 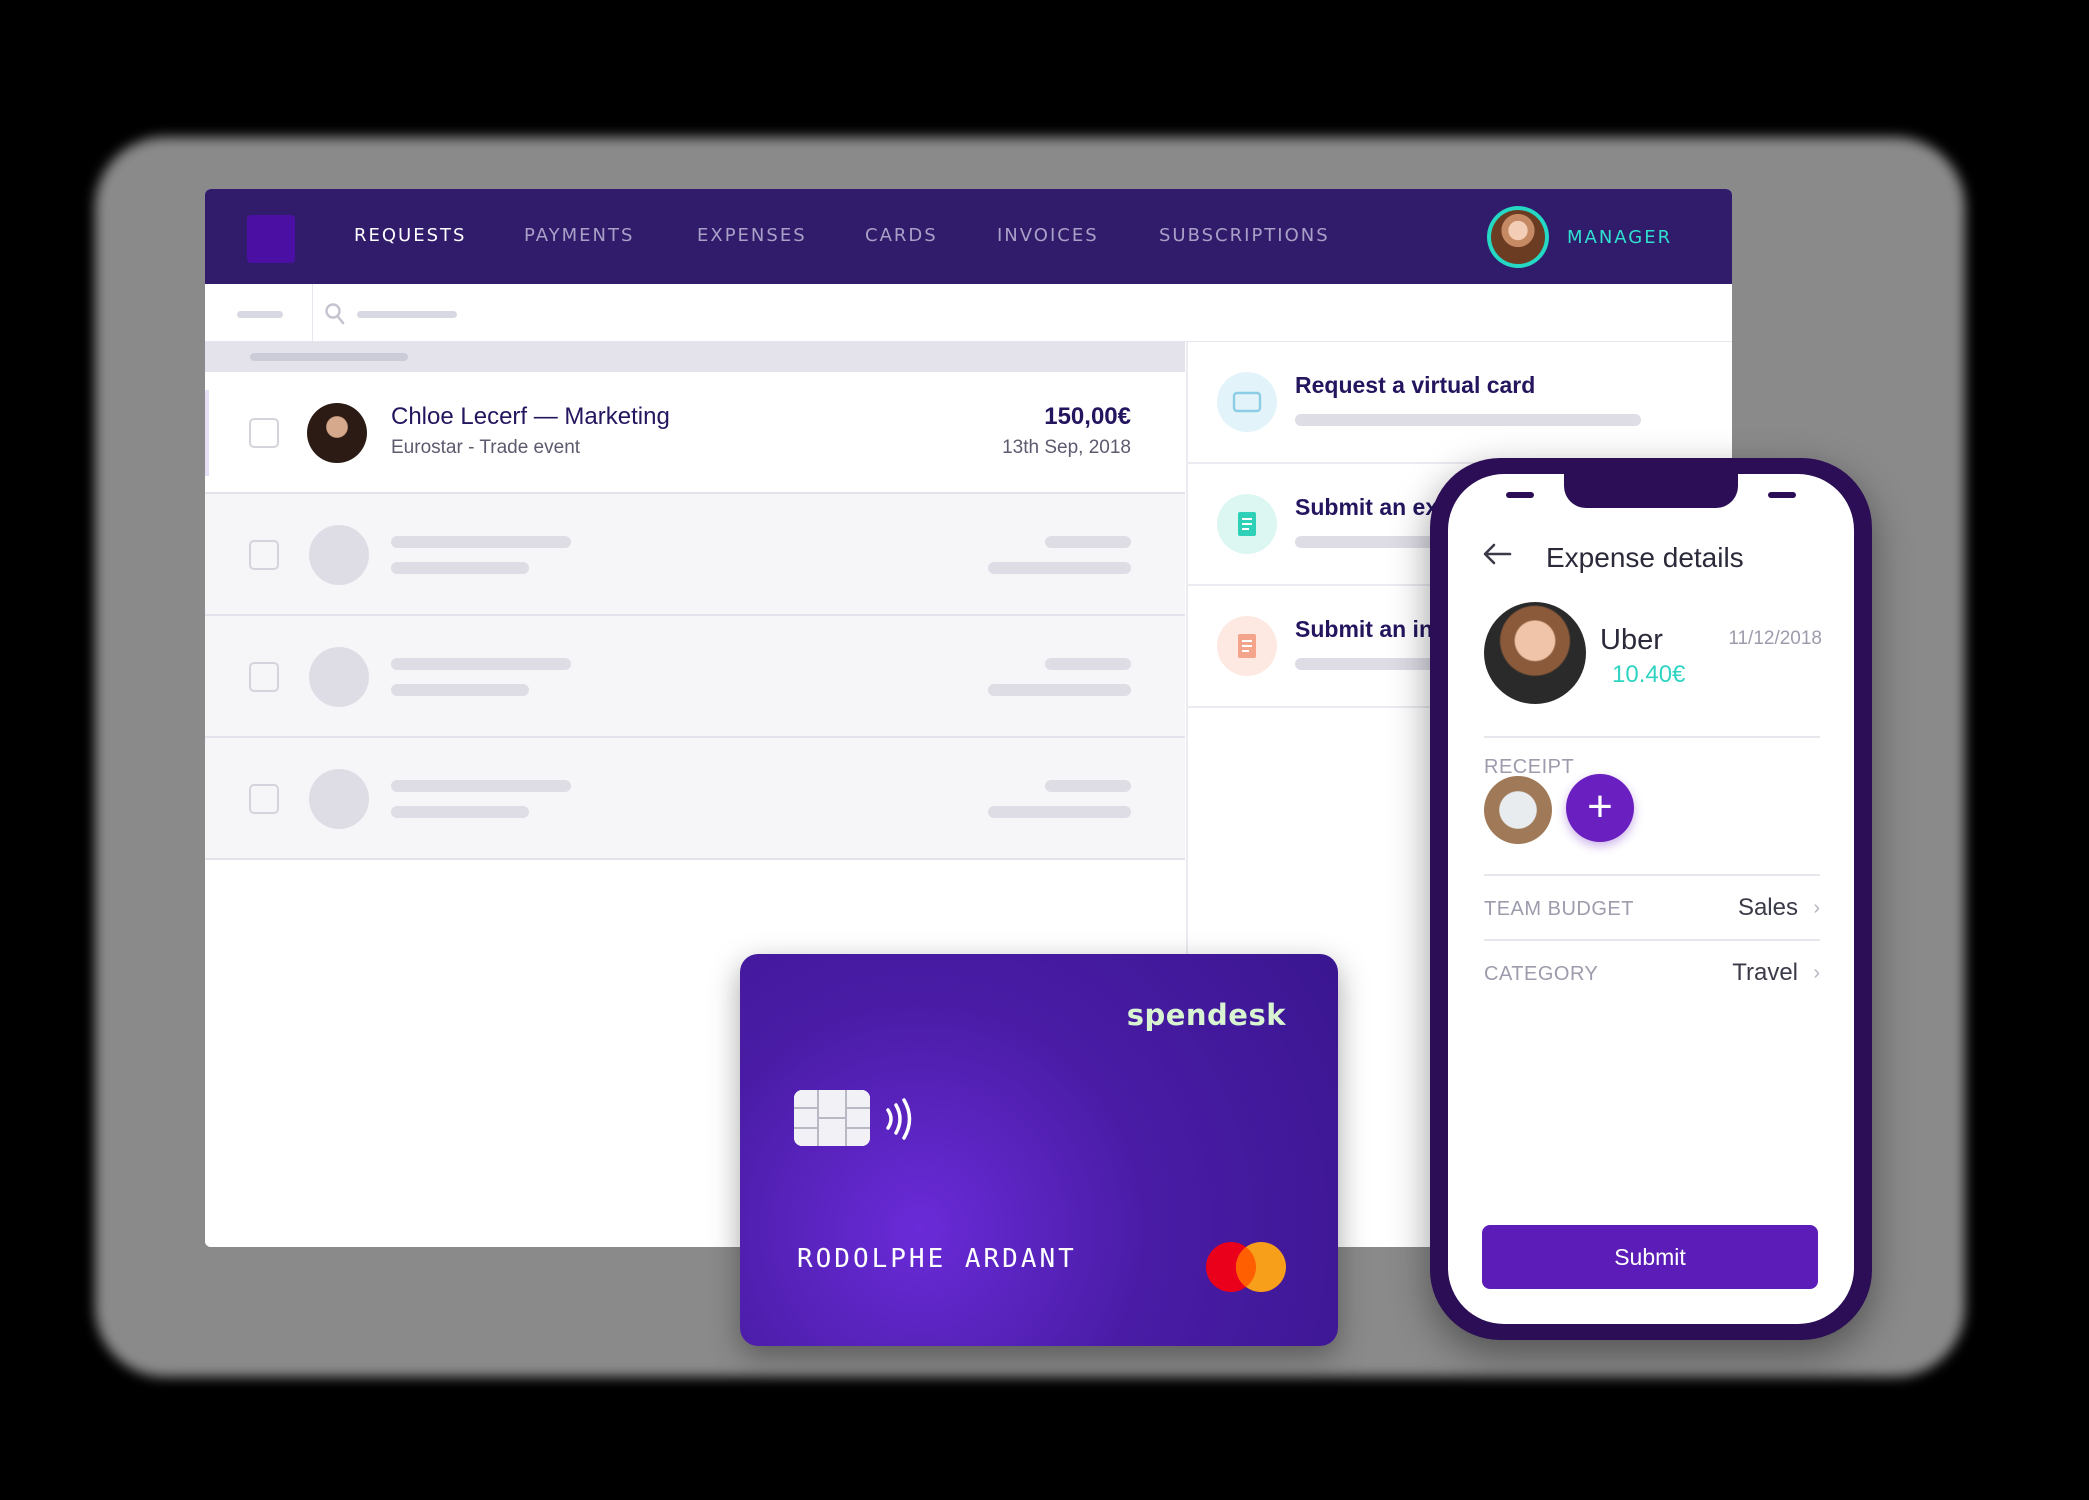 I want to click on mastercard-logo, so click(x=1246, y=1267).